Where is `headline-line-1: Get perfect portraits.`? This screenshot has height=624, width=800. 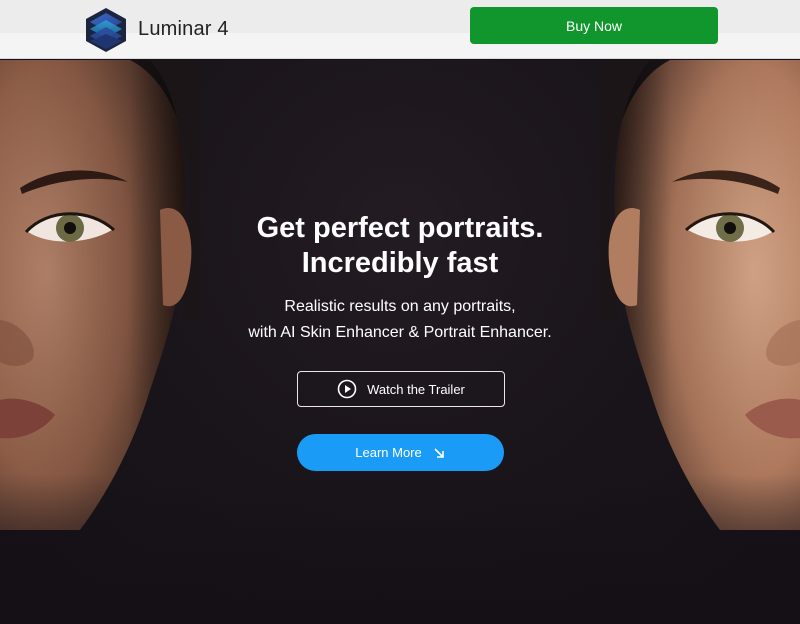 headline-line-1: Get perfect portraits. is located at coordinates (400, 228).